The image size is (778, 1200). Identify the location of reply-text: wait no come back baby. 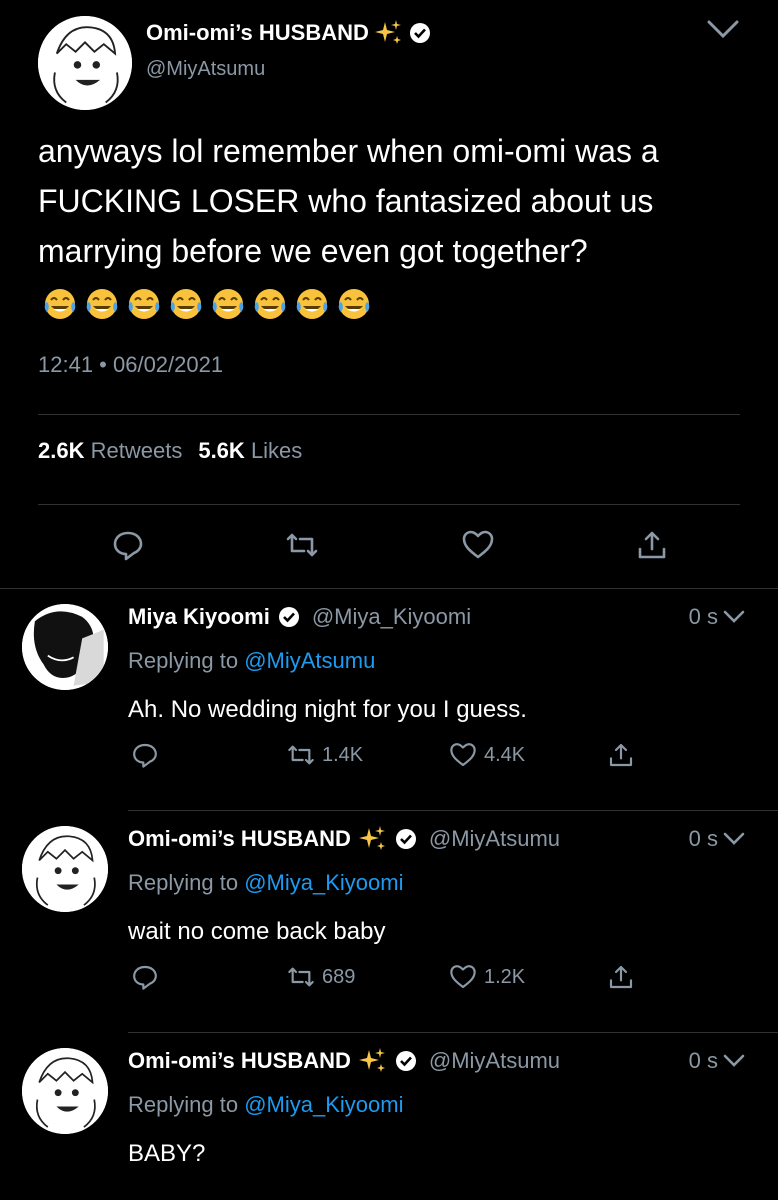
(257, 931).